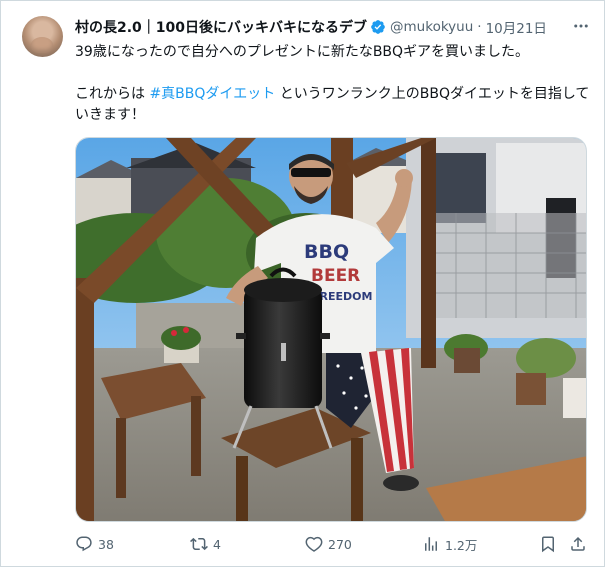 The image size is (605, 567). What do you see at coordinates (581, 26) in the screenshot?
I see `more-dots-icon` at bounding box center [581, 26].